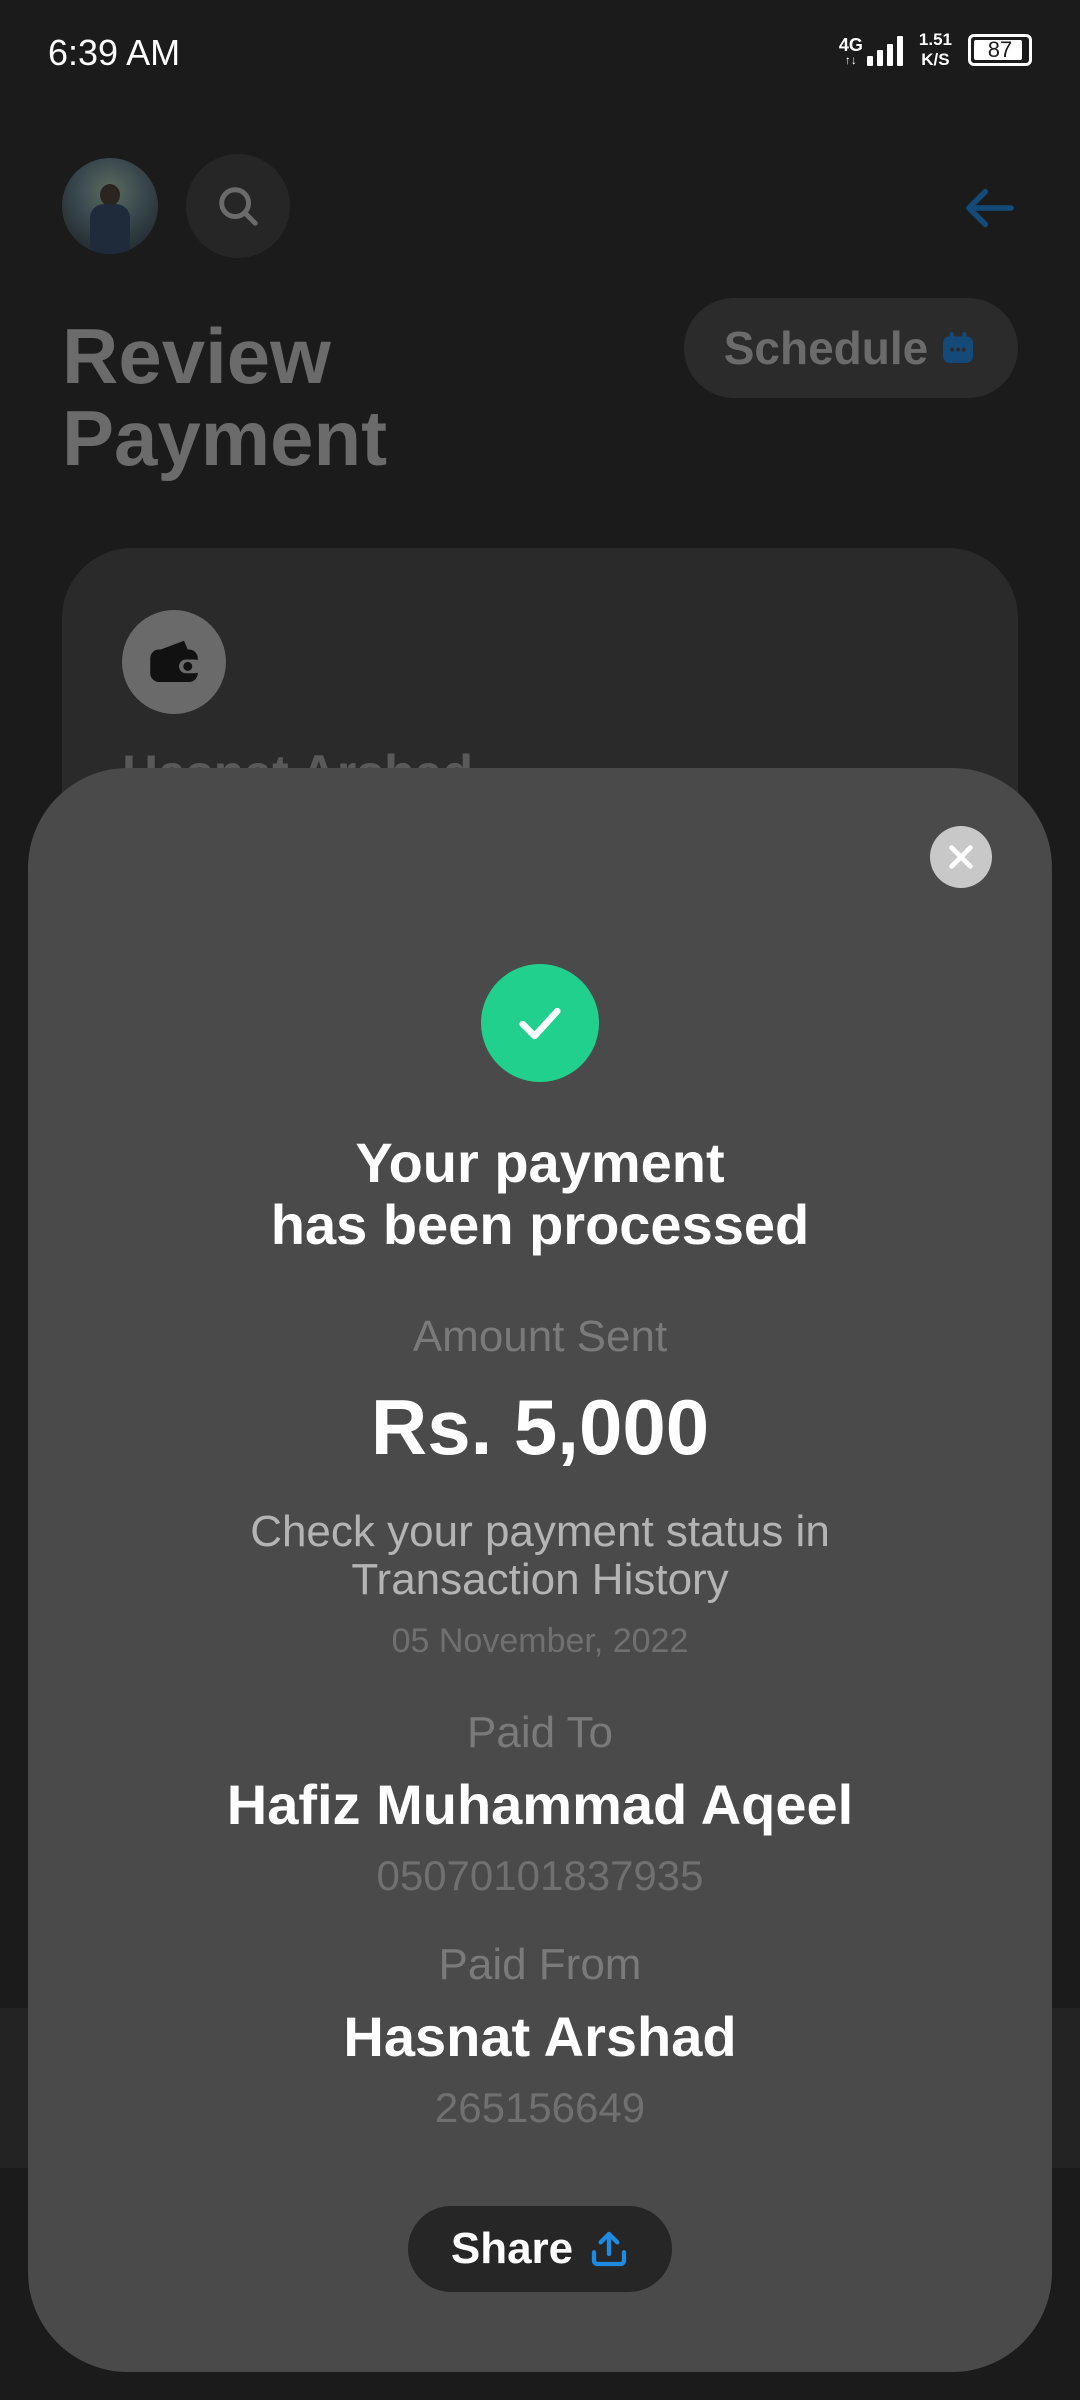  Describe the element at coordinates (540, 1732) in the screenshot. I see `paid-to-label: Paid To` at that location.